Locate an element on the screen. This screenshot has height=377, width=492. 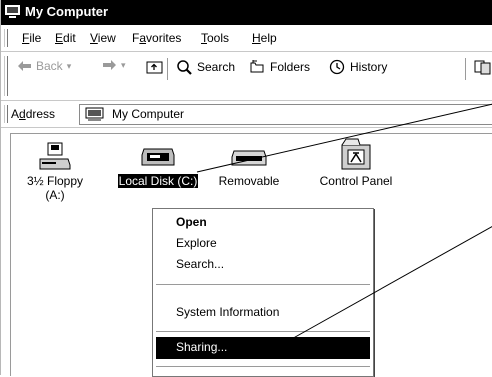
address-label: Address is located at coordinates (33, 114).